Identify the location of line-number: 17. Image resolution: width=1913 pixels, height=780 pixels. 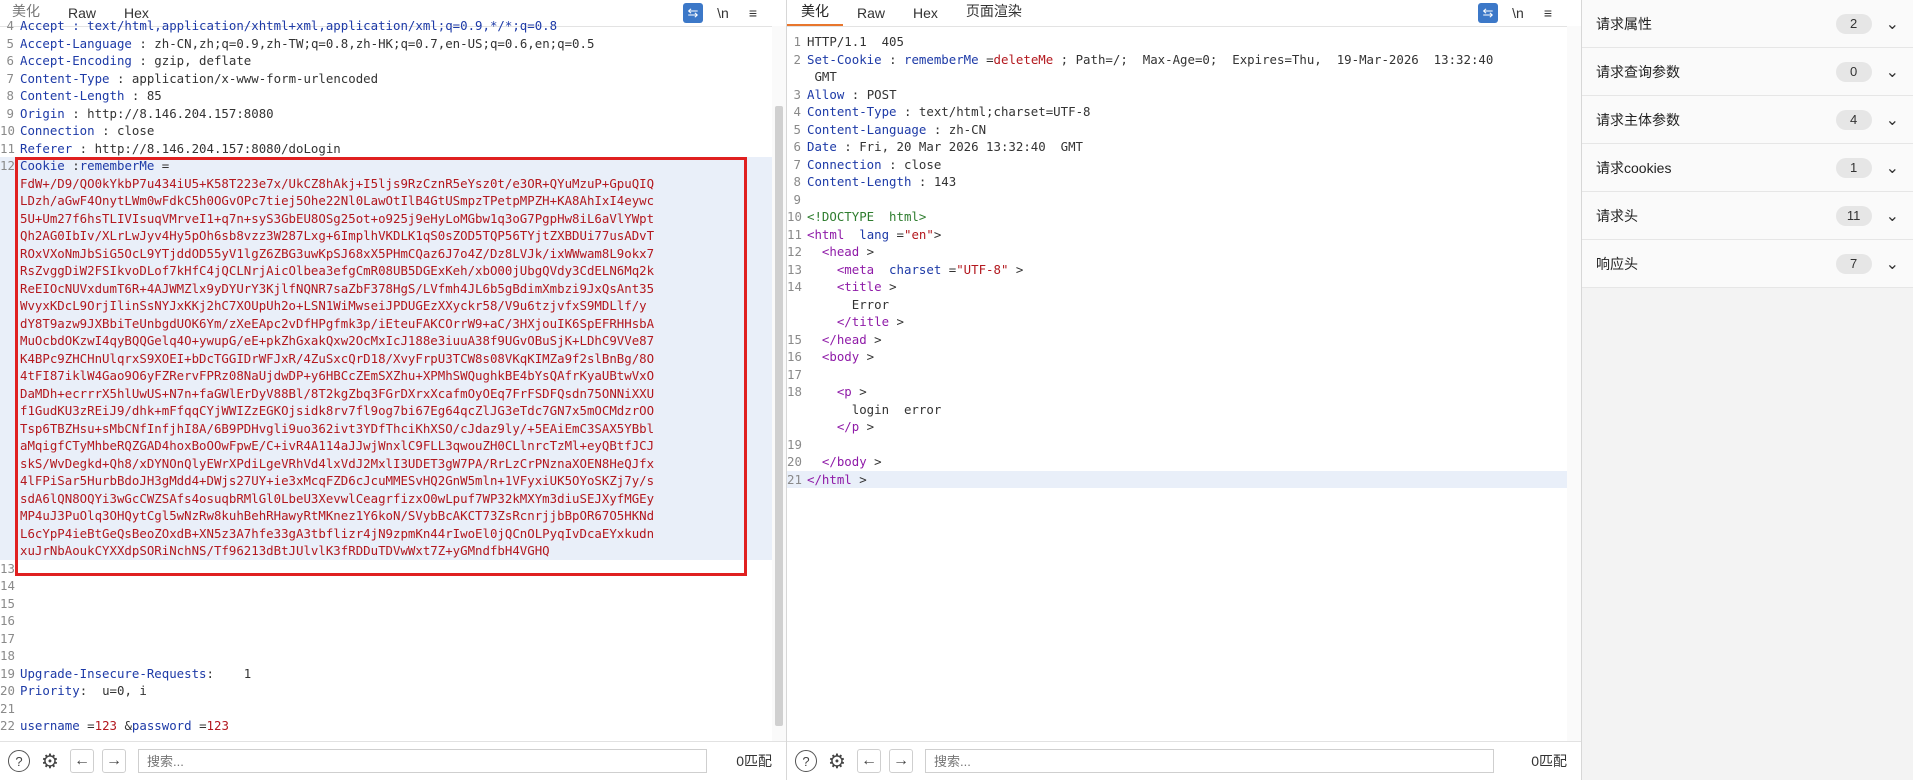
(794, 374).